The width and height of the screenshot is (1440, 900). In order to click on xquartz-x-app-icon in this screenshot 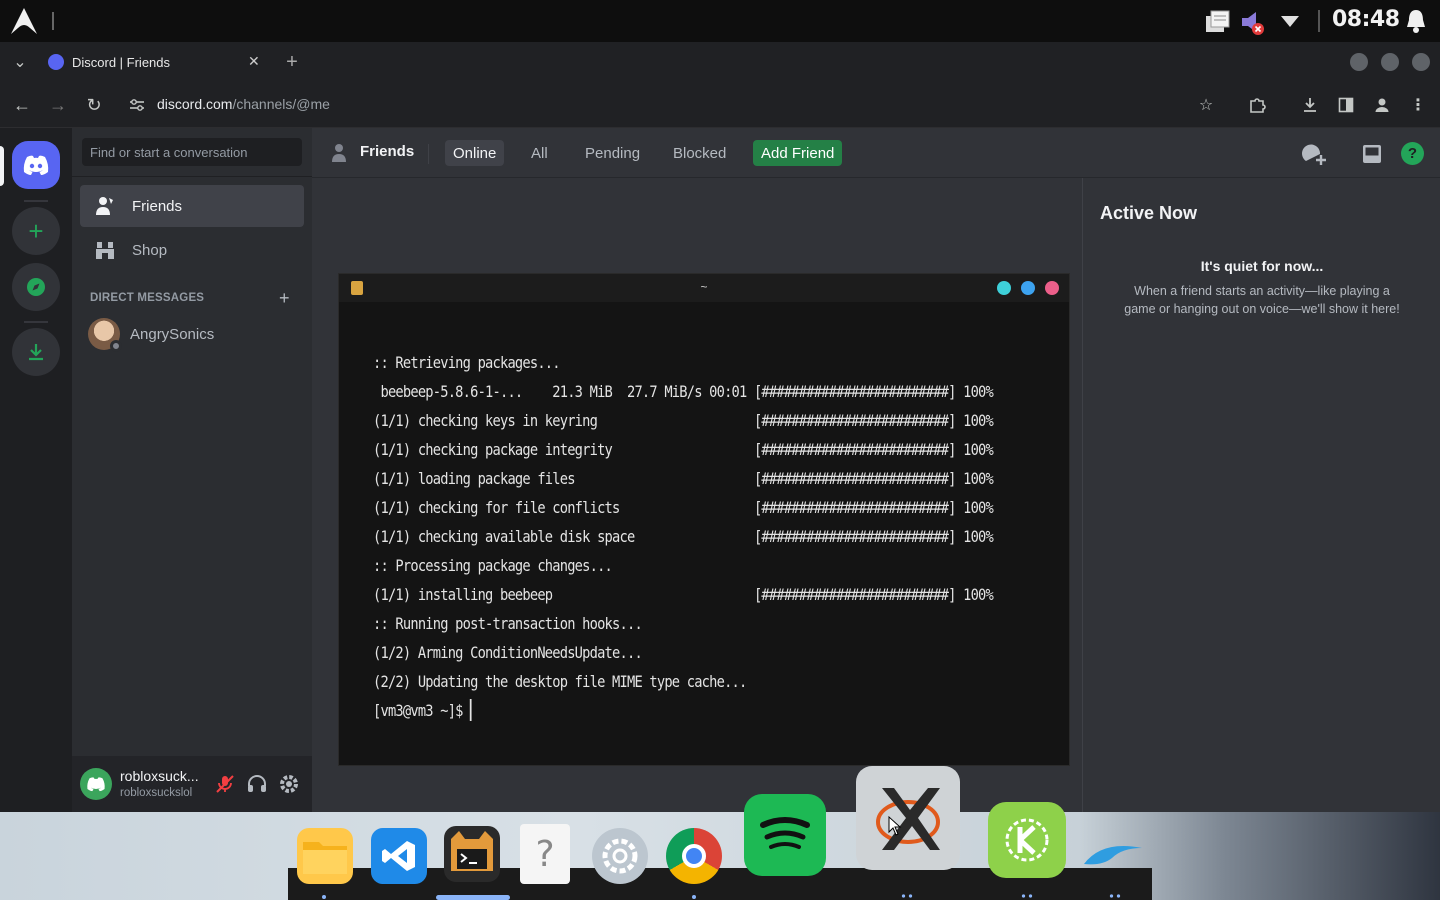, I will do `click(908, 818)`.